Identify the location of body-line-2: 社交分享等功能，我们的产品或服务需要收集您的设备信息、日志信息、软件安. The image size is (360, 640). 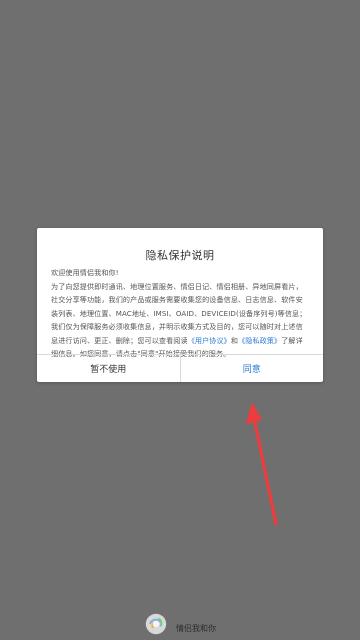
(177, 299).